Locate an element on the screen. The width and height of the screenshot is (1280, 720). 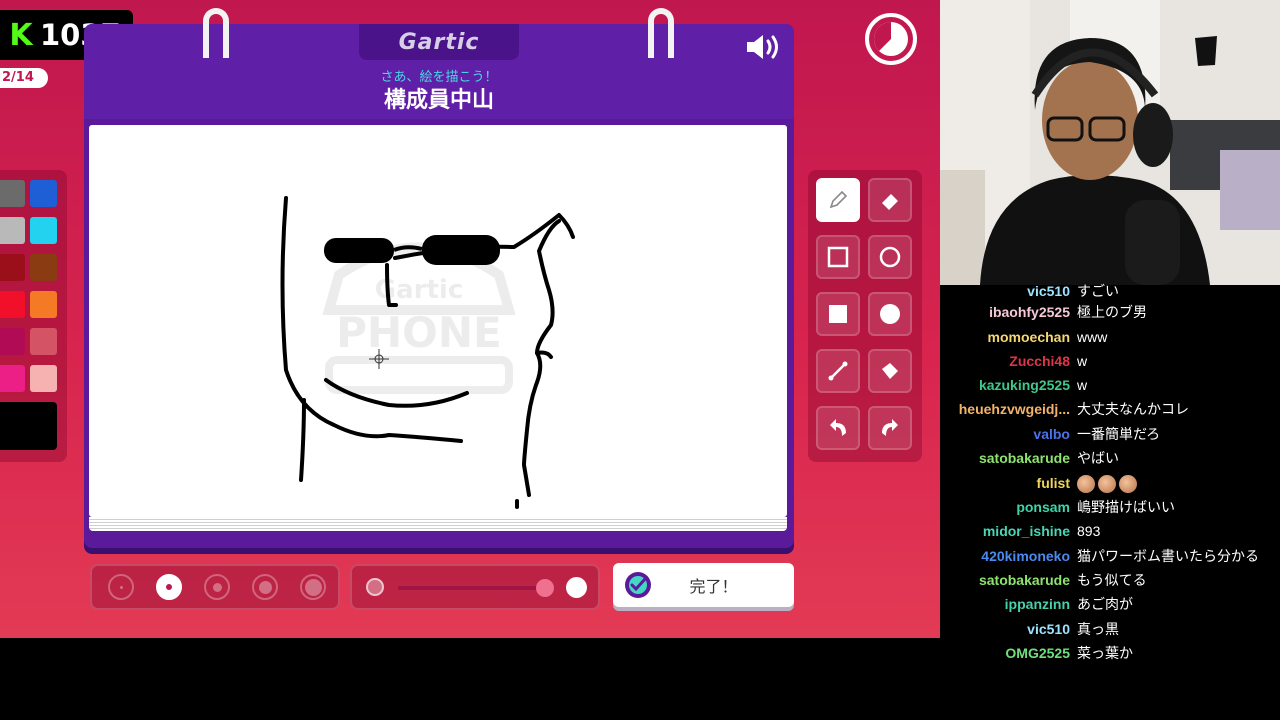
line-icon is located at coordinates (838, 371).